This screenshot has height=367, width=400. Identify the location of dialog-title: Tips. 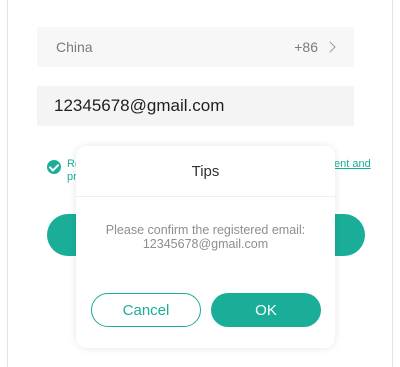
(205, 171).